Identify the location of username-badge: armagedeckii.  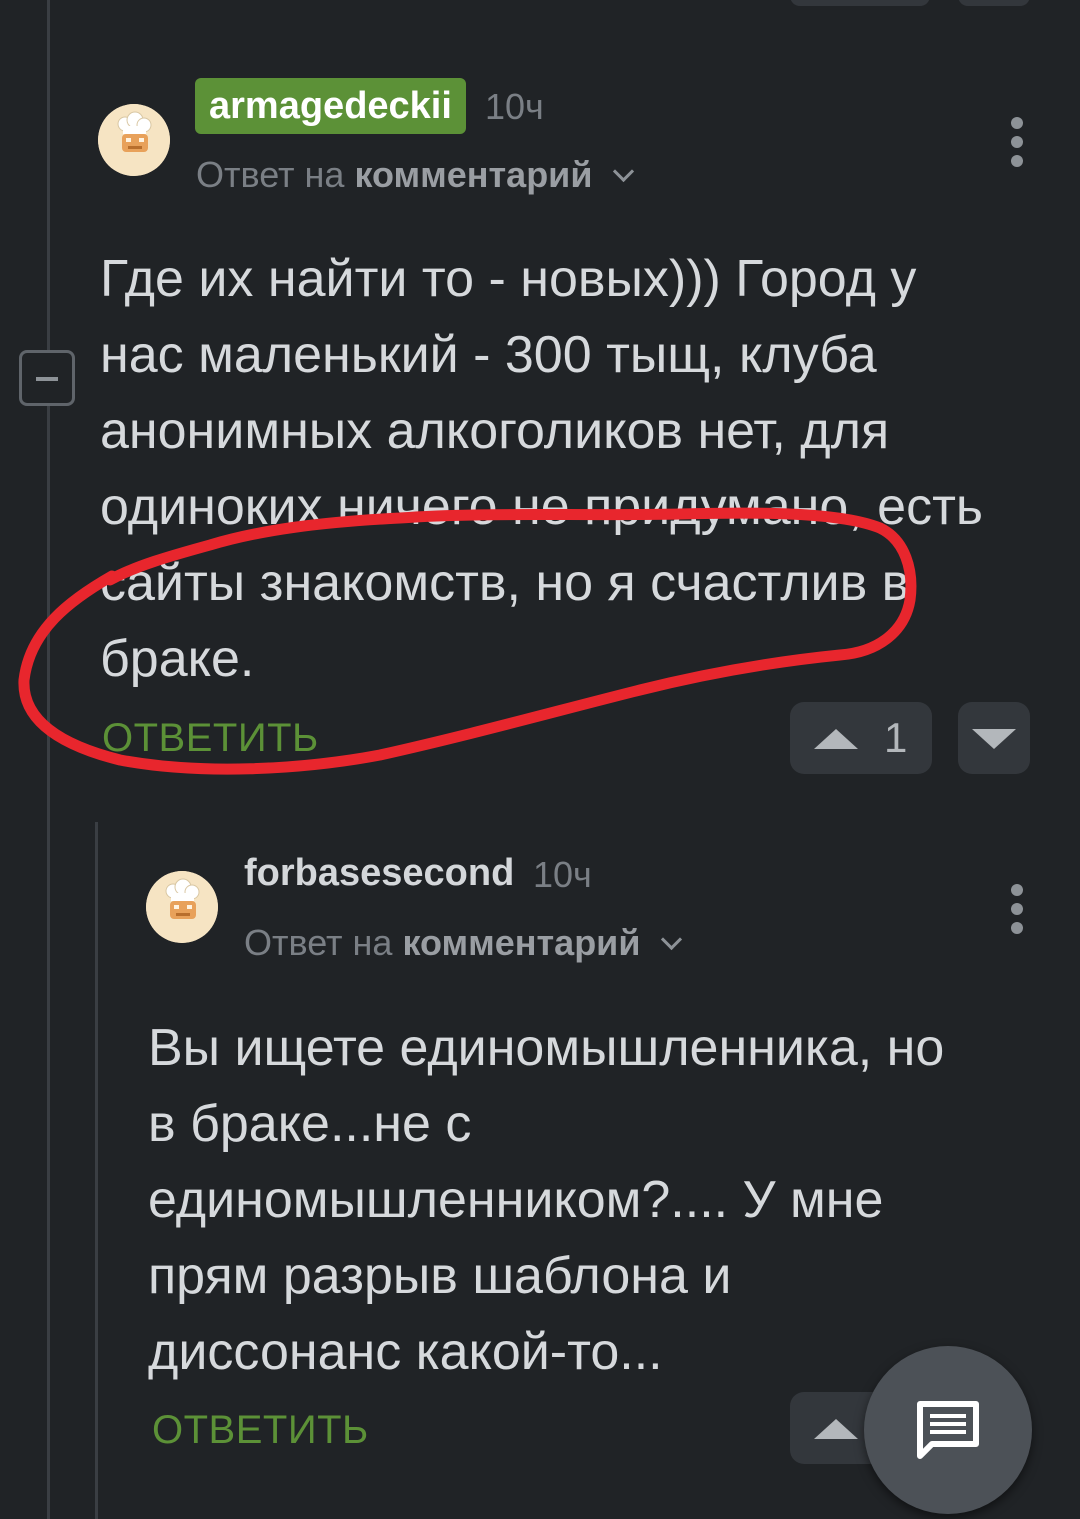
(330, 106).